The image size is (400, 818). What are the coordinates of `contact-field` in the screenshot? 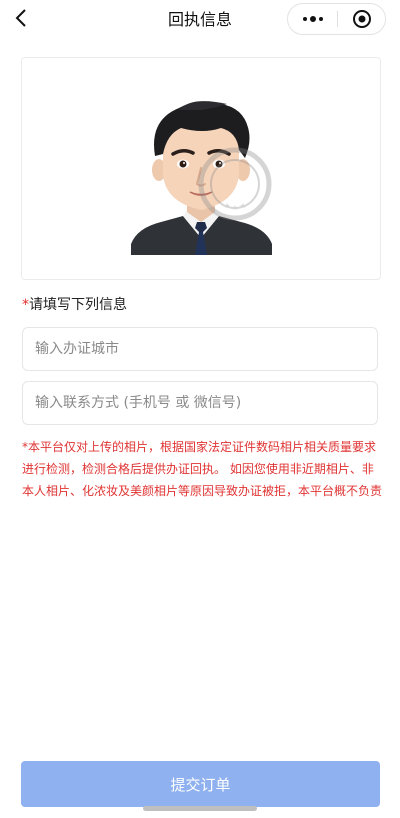 It's located at (200, 403).